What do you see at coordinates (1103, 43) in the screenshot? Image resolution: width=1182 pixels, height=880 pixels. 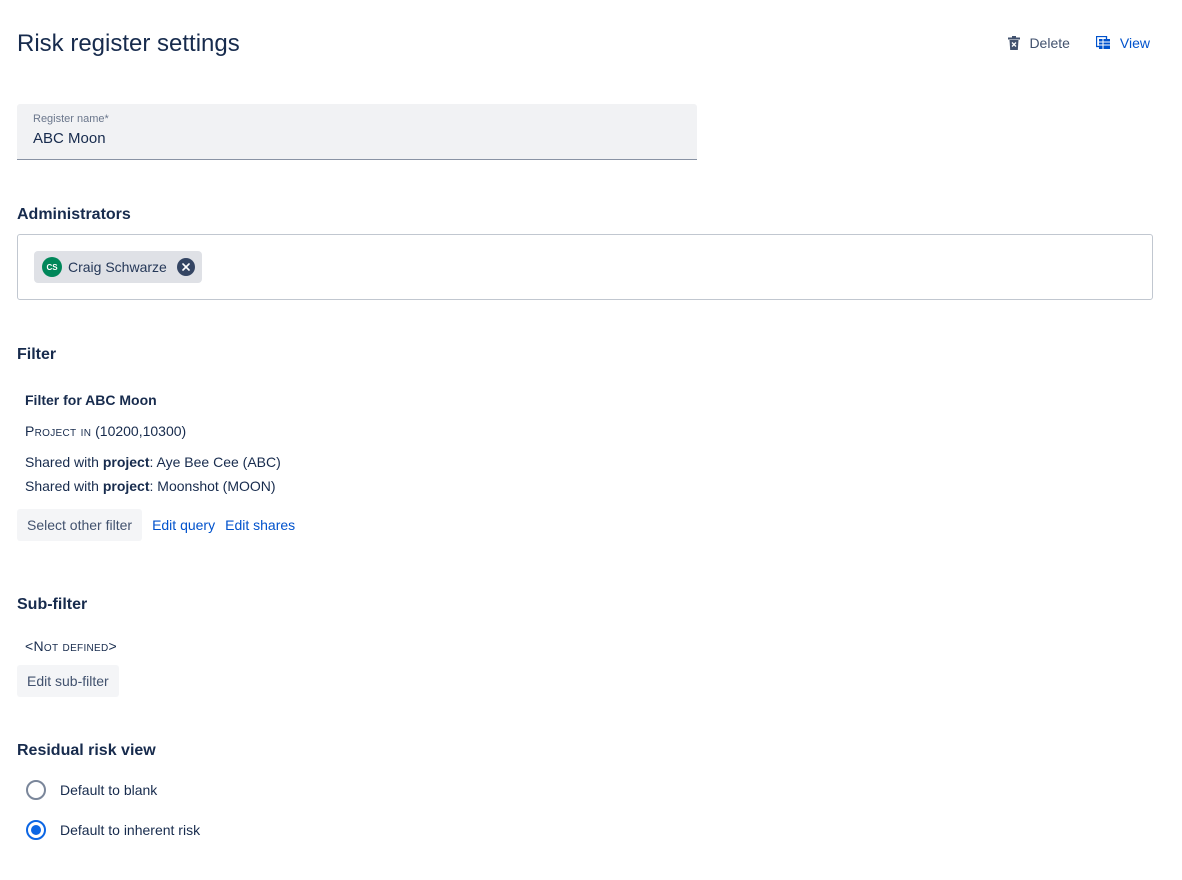 I see `table-view-icon` at bounding box center [1103, 43].